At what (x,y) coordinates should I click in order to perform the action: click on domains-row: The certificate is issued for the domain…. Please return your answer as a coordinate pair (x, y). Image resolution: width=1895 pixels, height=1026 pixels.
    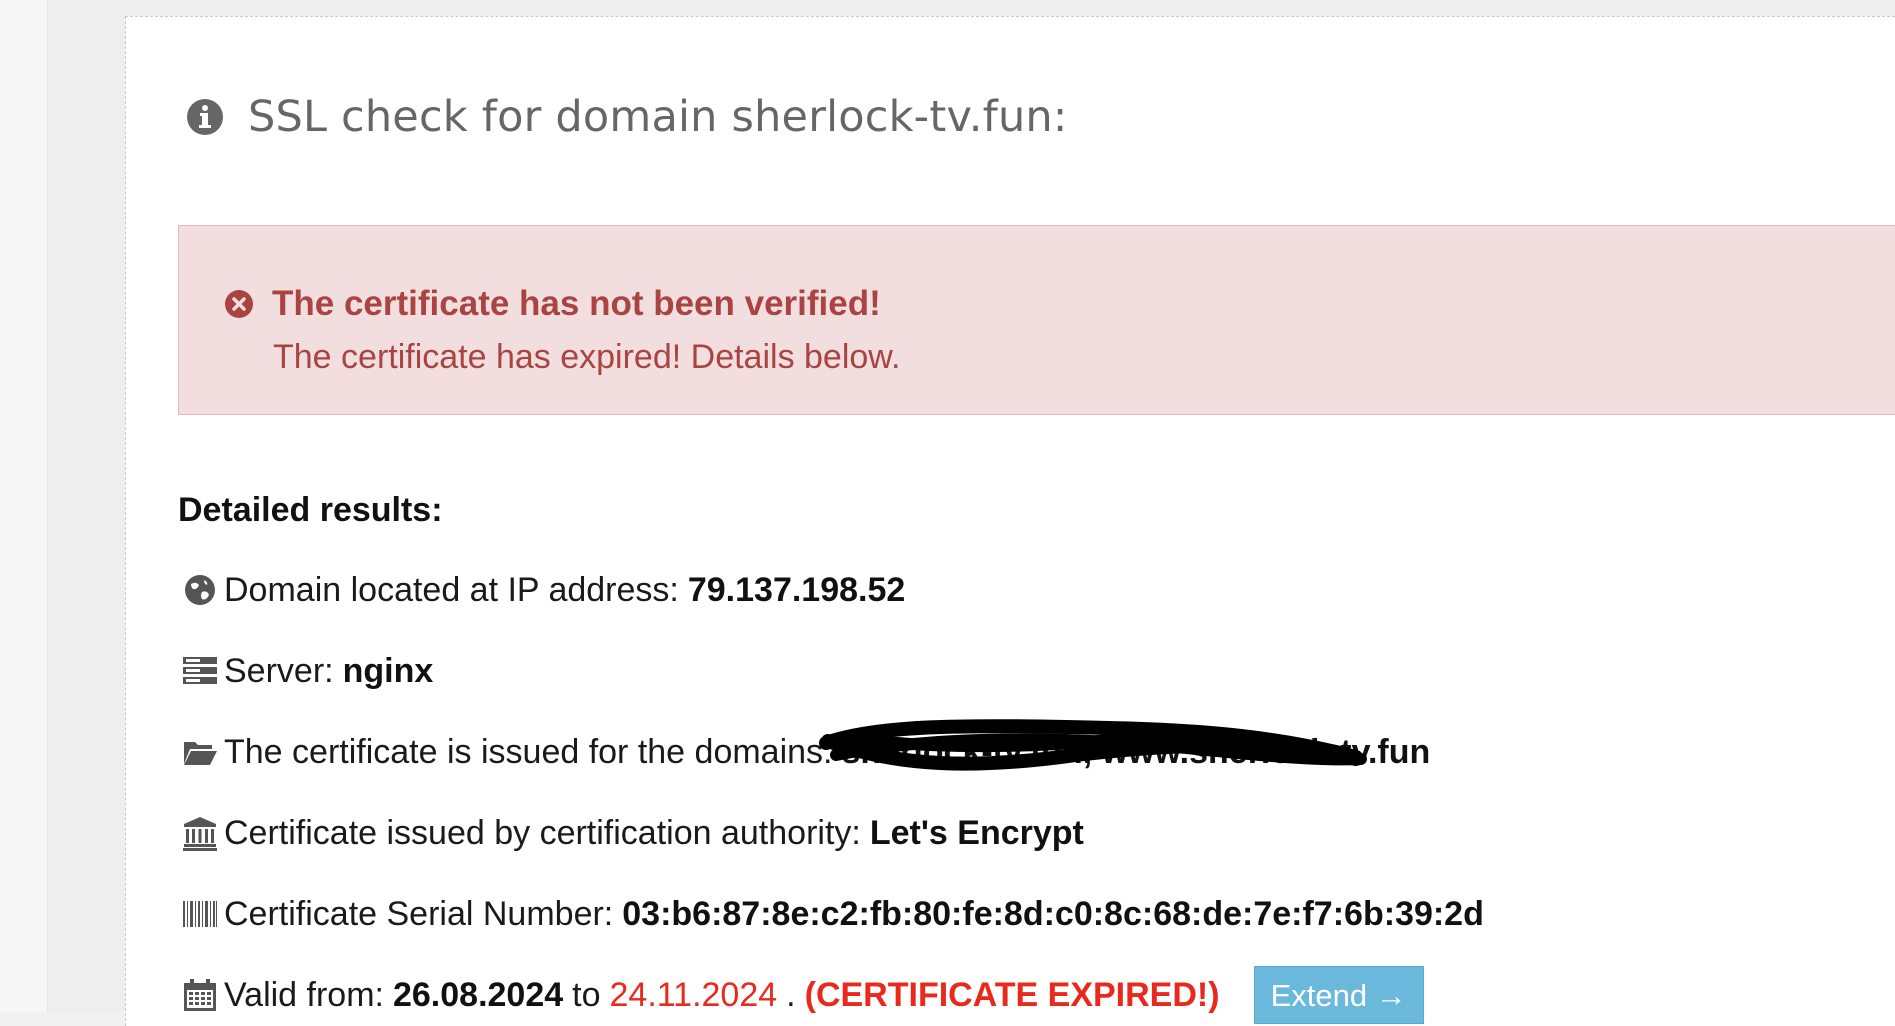
    Looking at the image, I should click on (806, 746).